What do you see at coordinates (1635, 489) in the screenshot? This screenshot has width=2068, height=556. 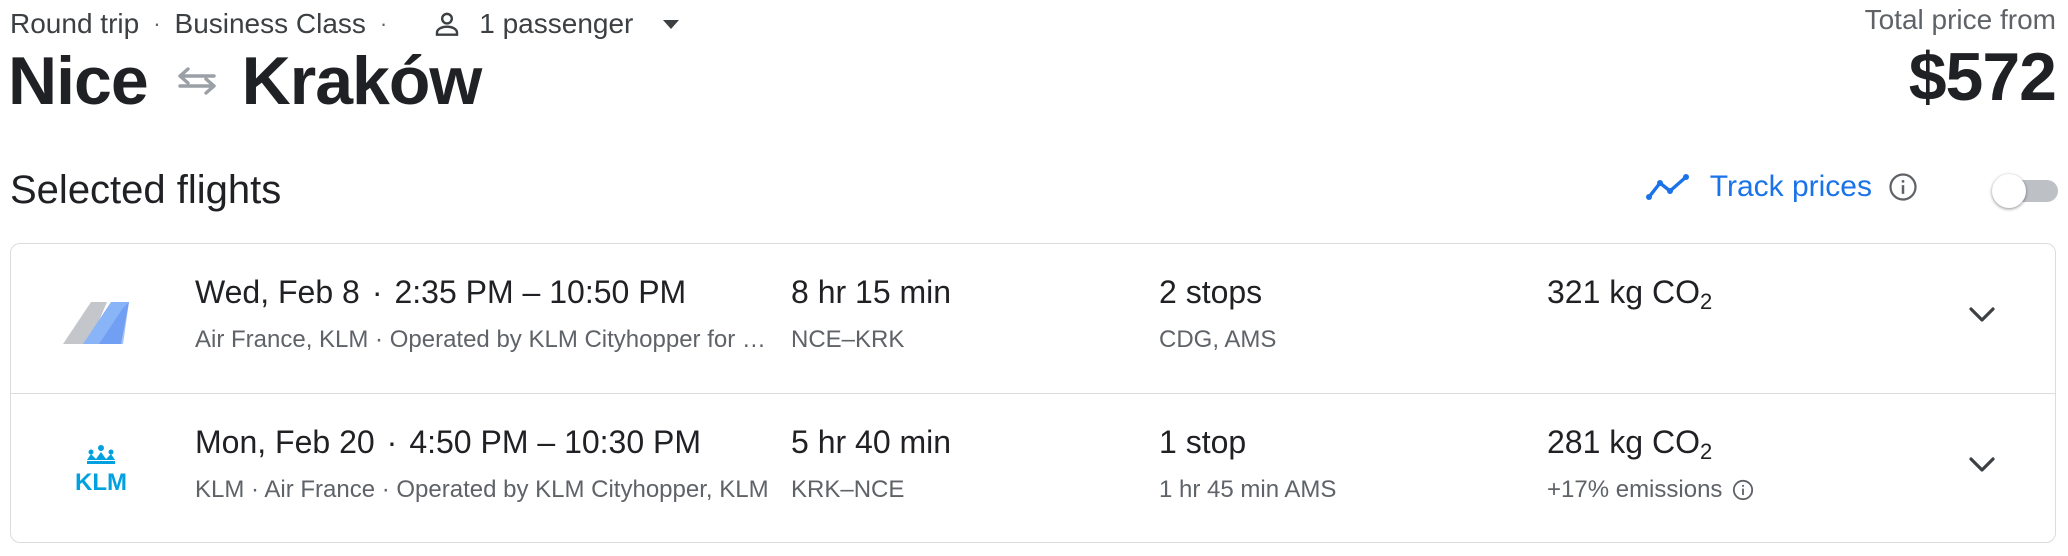 I see `emissions-percent: +17% emissions` at bounding box center [1635, 489].